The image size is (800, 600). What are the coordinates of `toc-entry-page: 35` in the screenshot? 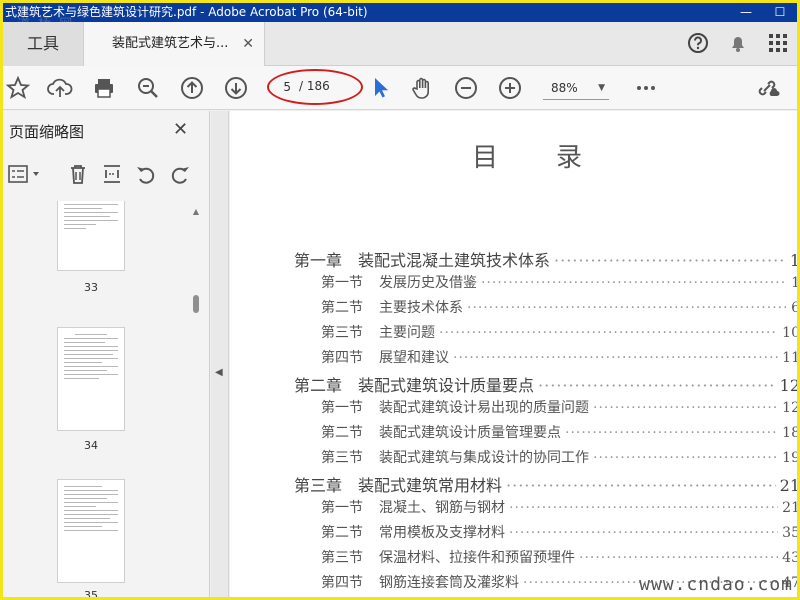 It's located at (789, 533).